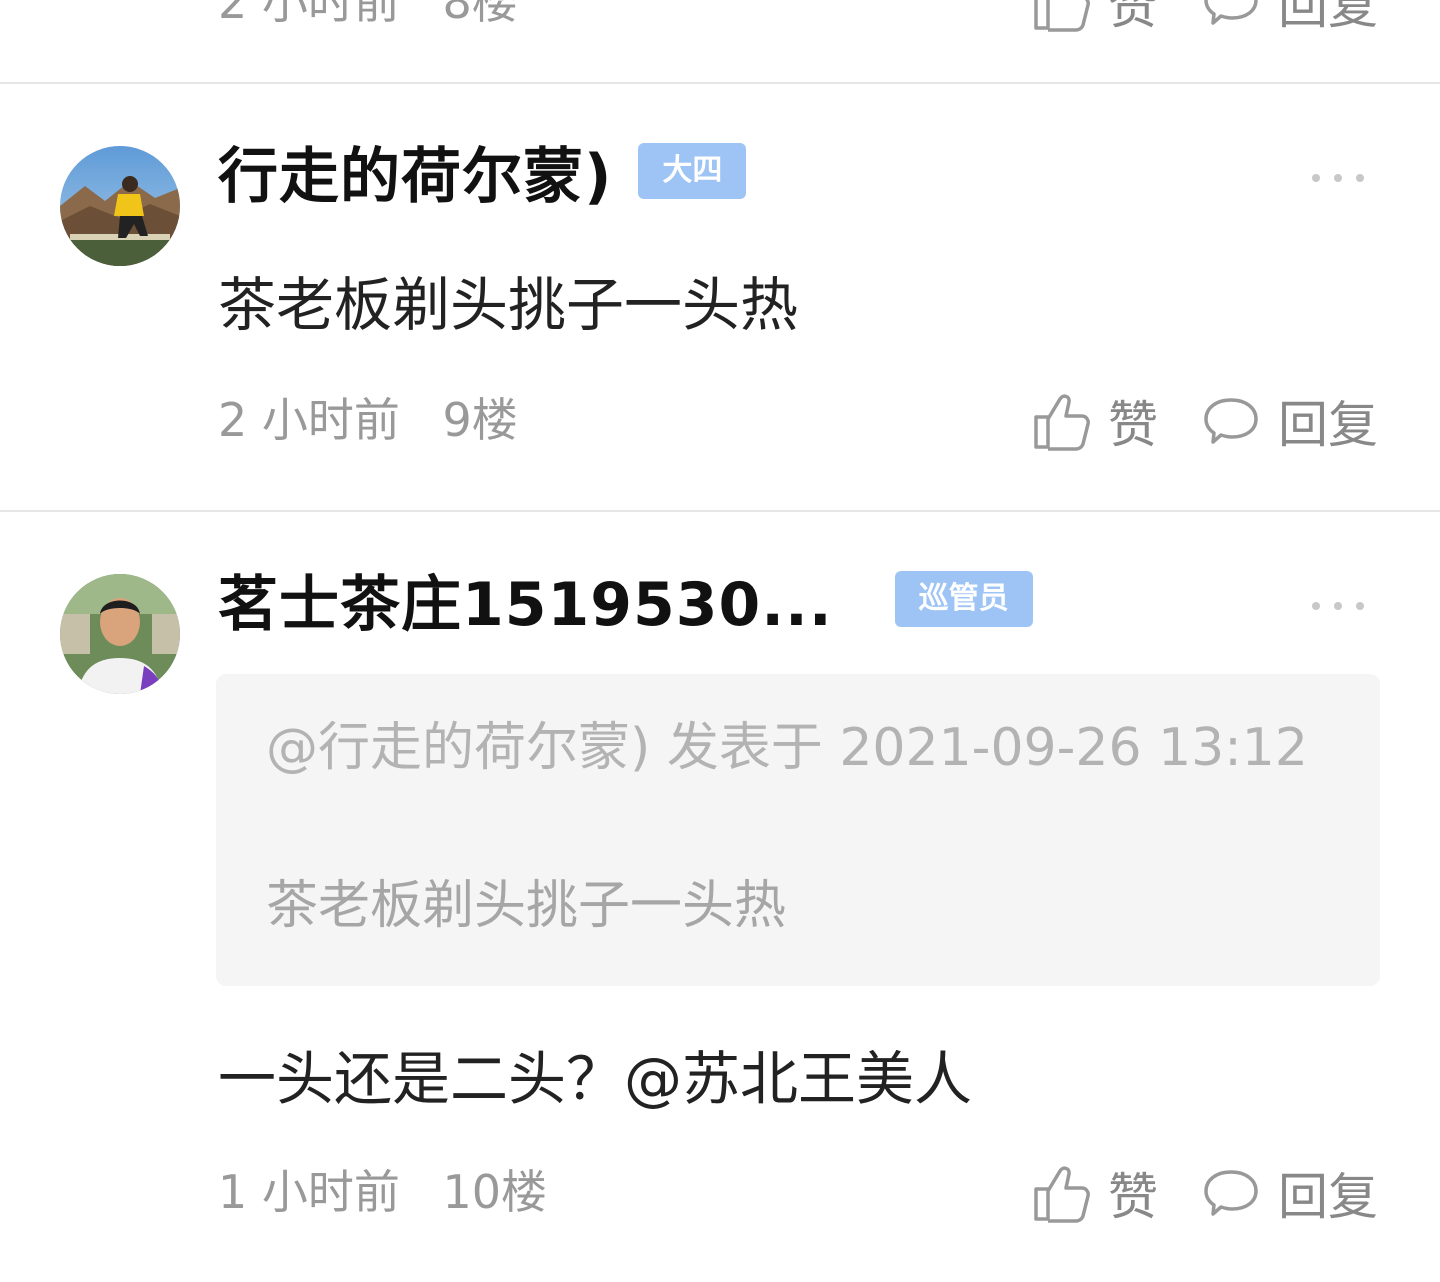 The image size is (1440, 1282). I want to click on comment-meta: 2 小时前 9楼, so click(368, 420).